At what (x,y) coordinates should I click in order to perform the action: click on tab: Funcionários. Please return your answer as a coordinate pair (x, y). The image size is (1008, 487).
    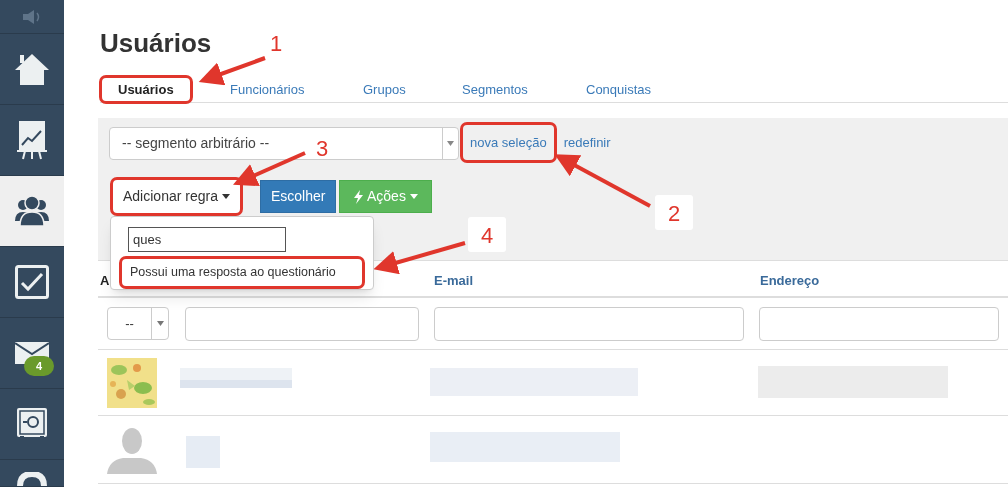
    Looking at the image, I should click on (267, 89).